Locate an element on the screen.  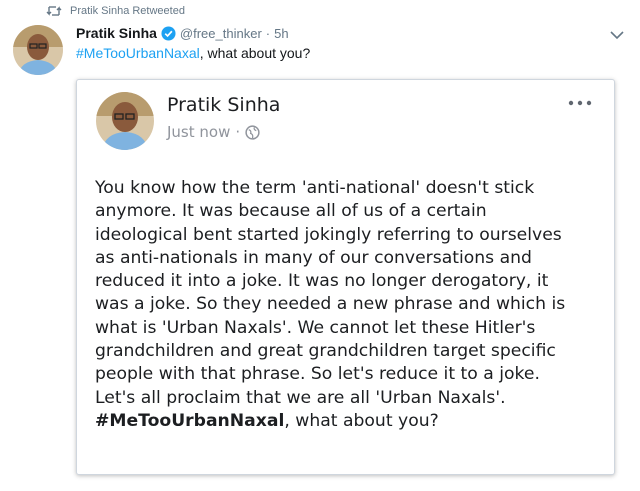
verified-badge-icon is located at coordinates (168, 33).